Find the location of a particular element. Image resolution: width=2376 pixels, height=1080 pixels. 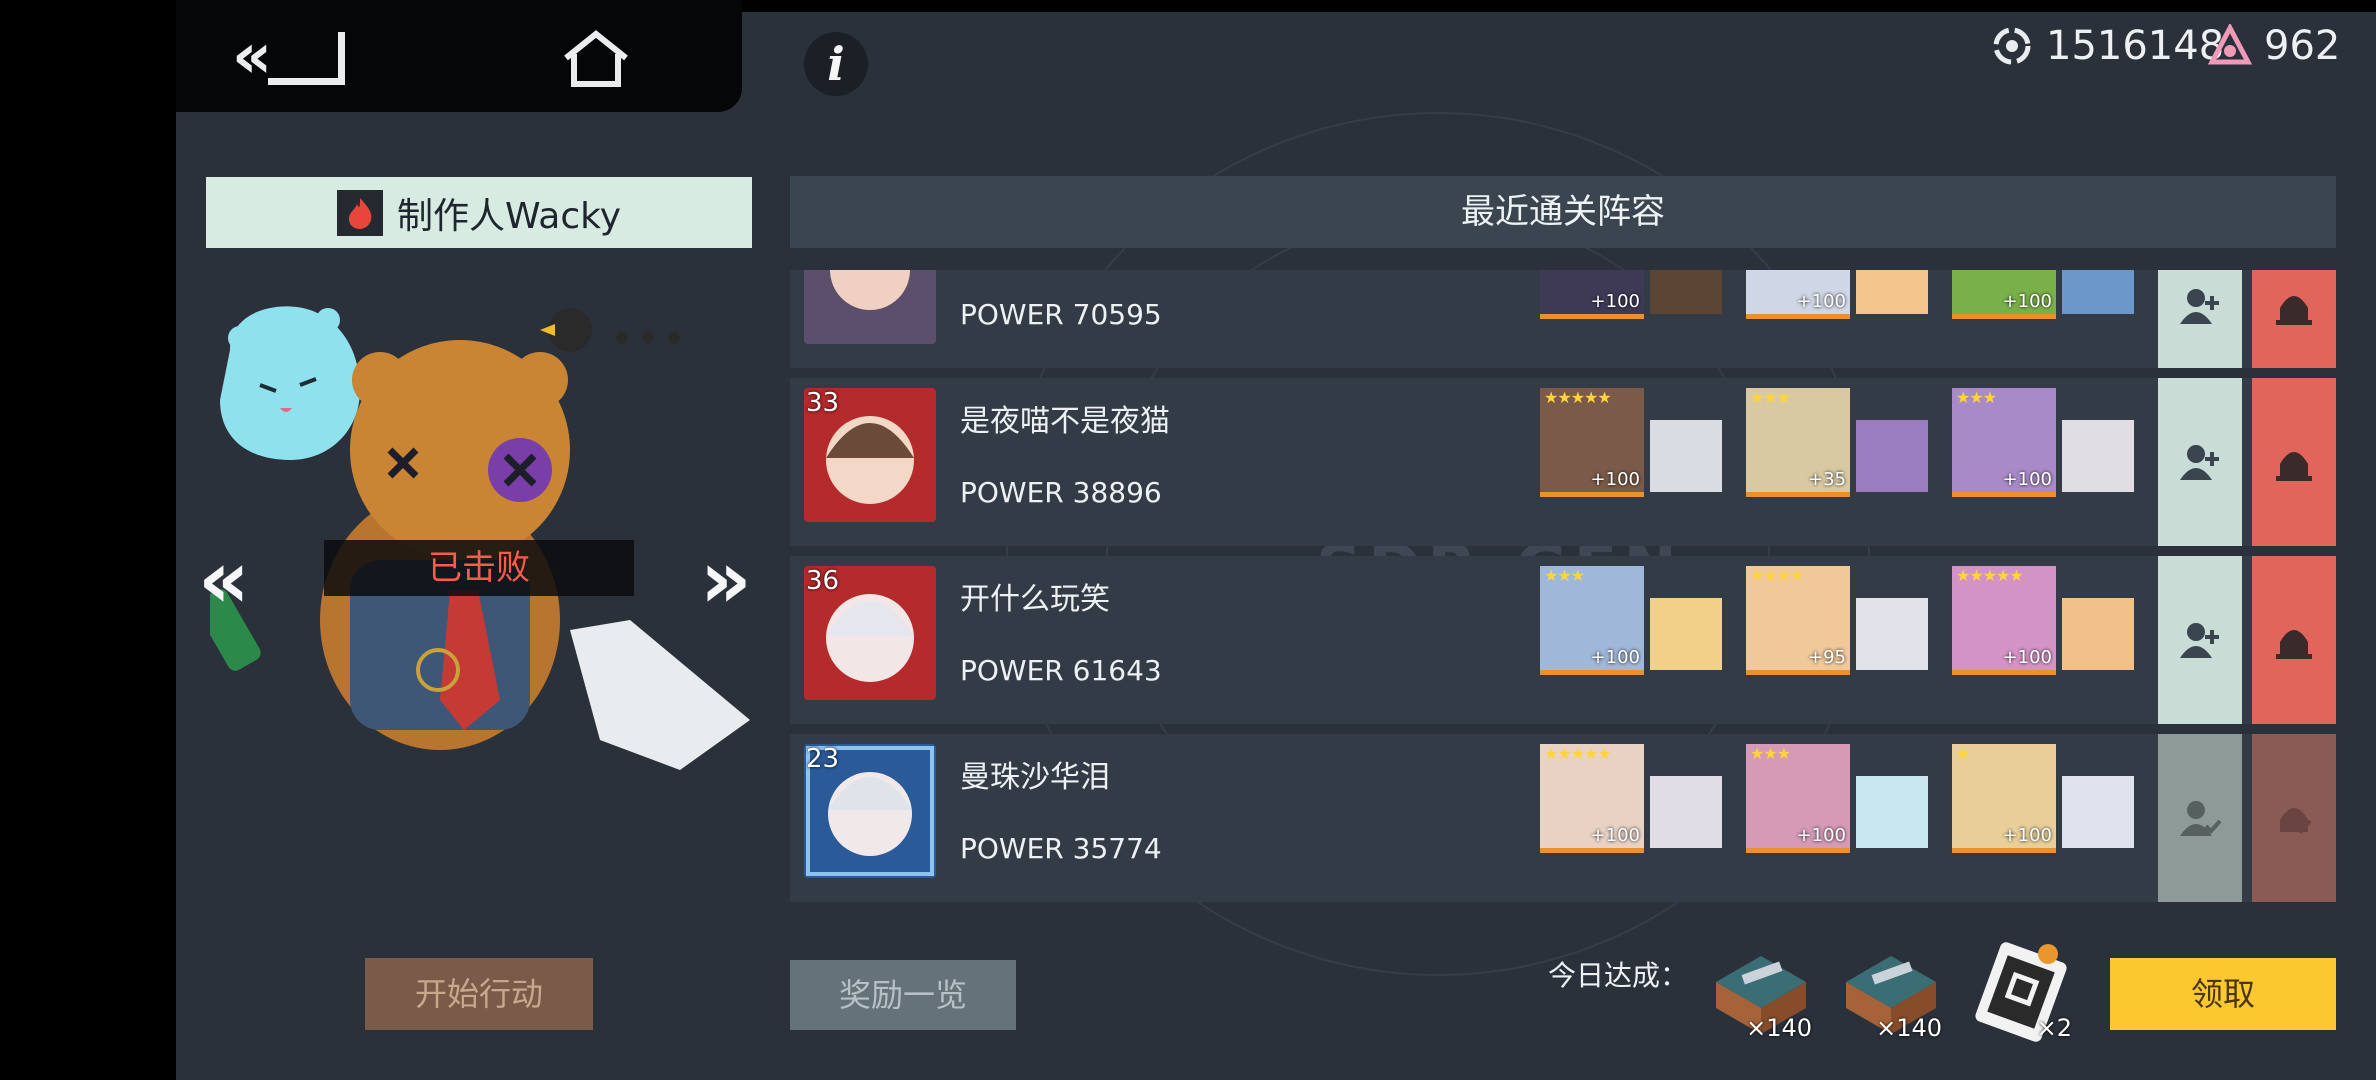

team-power: POWER 61643 is located at coordinates (1061, 670).